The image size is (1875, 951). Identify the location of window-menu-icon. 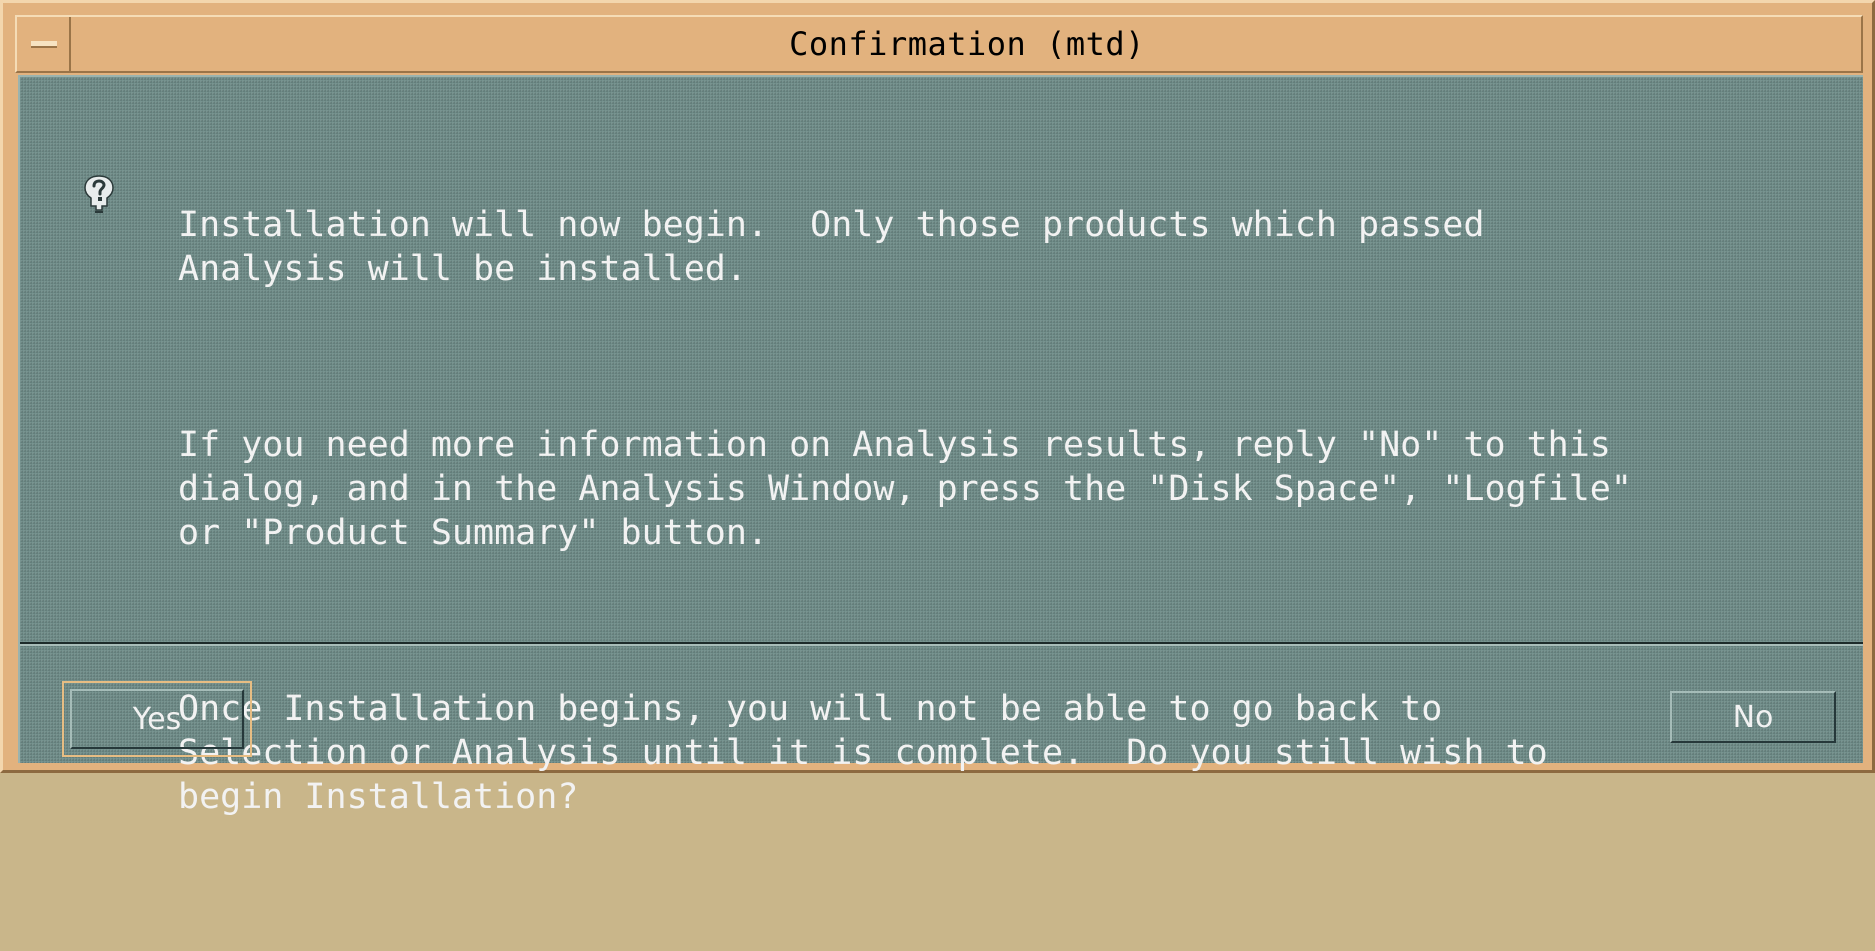
(44, 44).